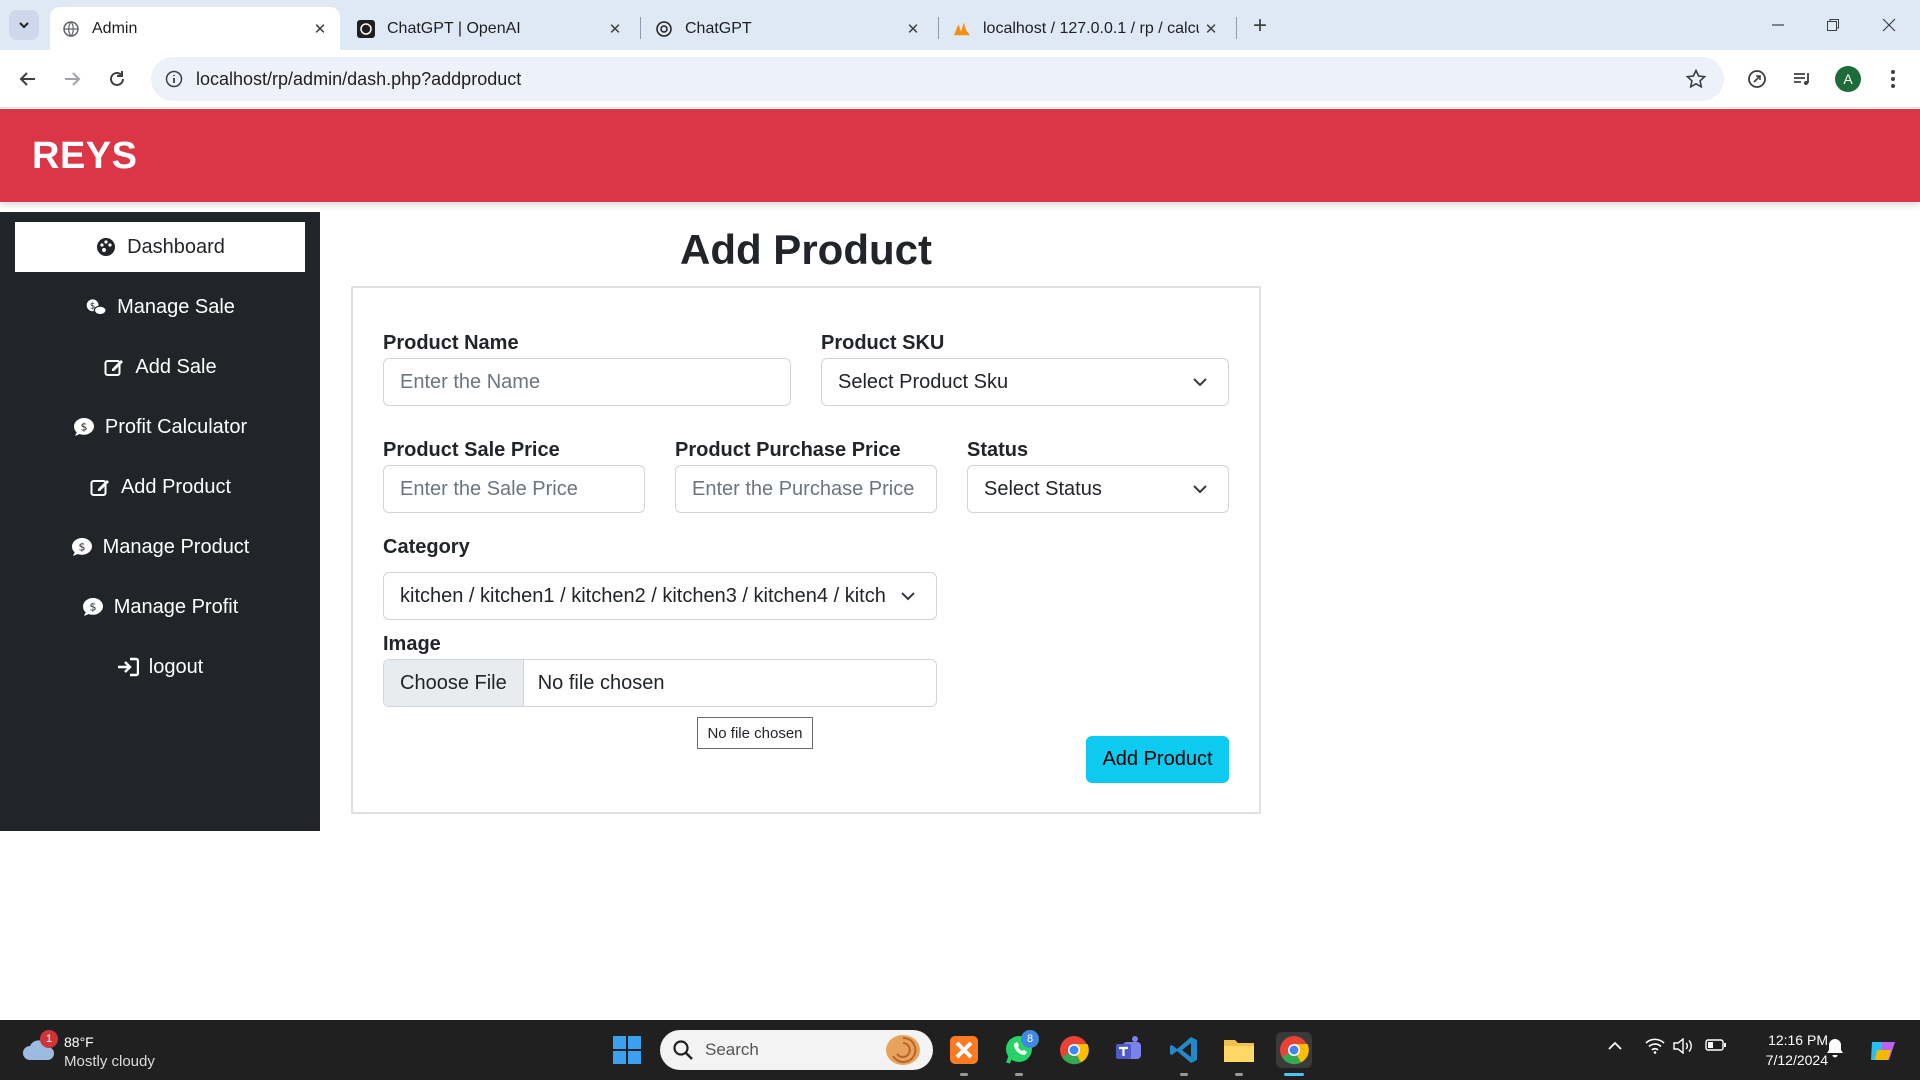  I want to click on sale-price-input: Enter the Sale Price, so click(514, 489).